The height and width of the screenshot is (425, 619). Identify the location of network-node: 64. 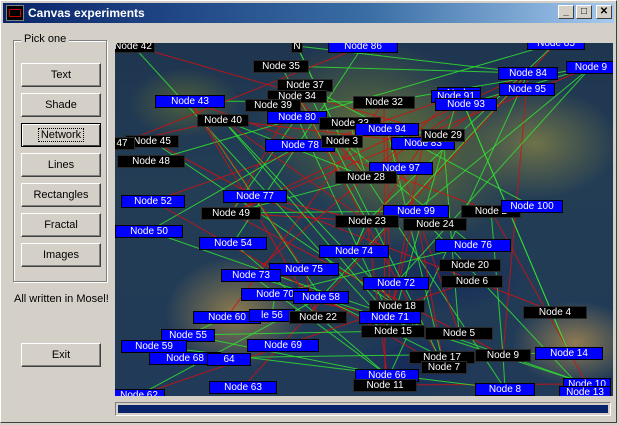
(229, 359).